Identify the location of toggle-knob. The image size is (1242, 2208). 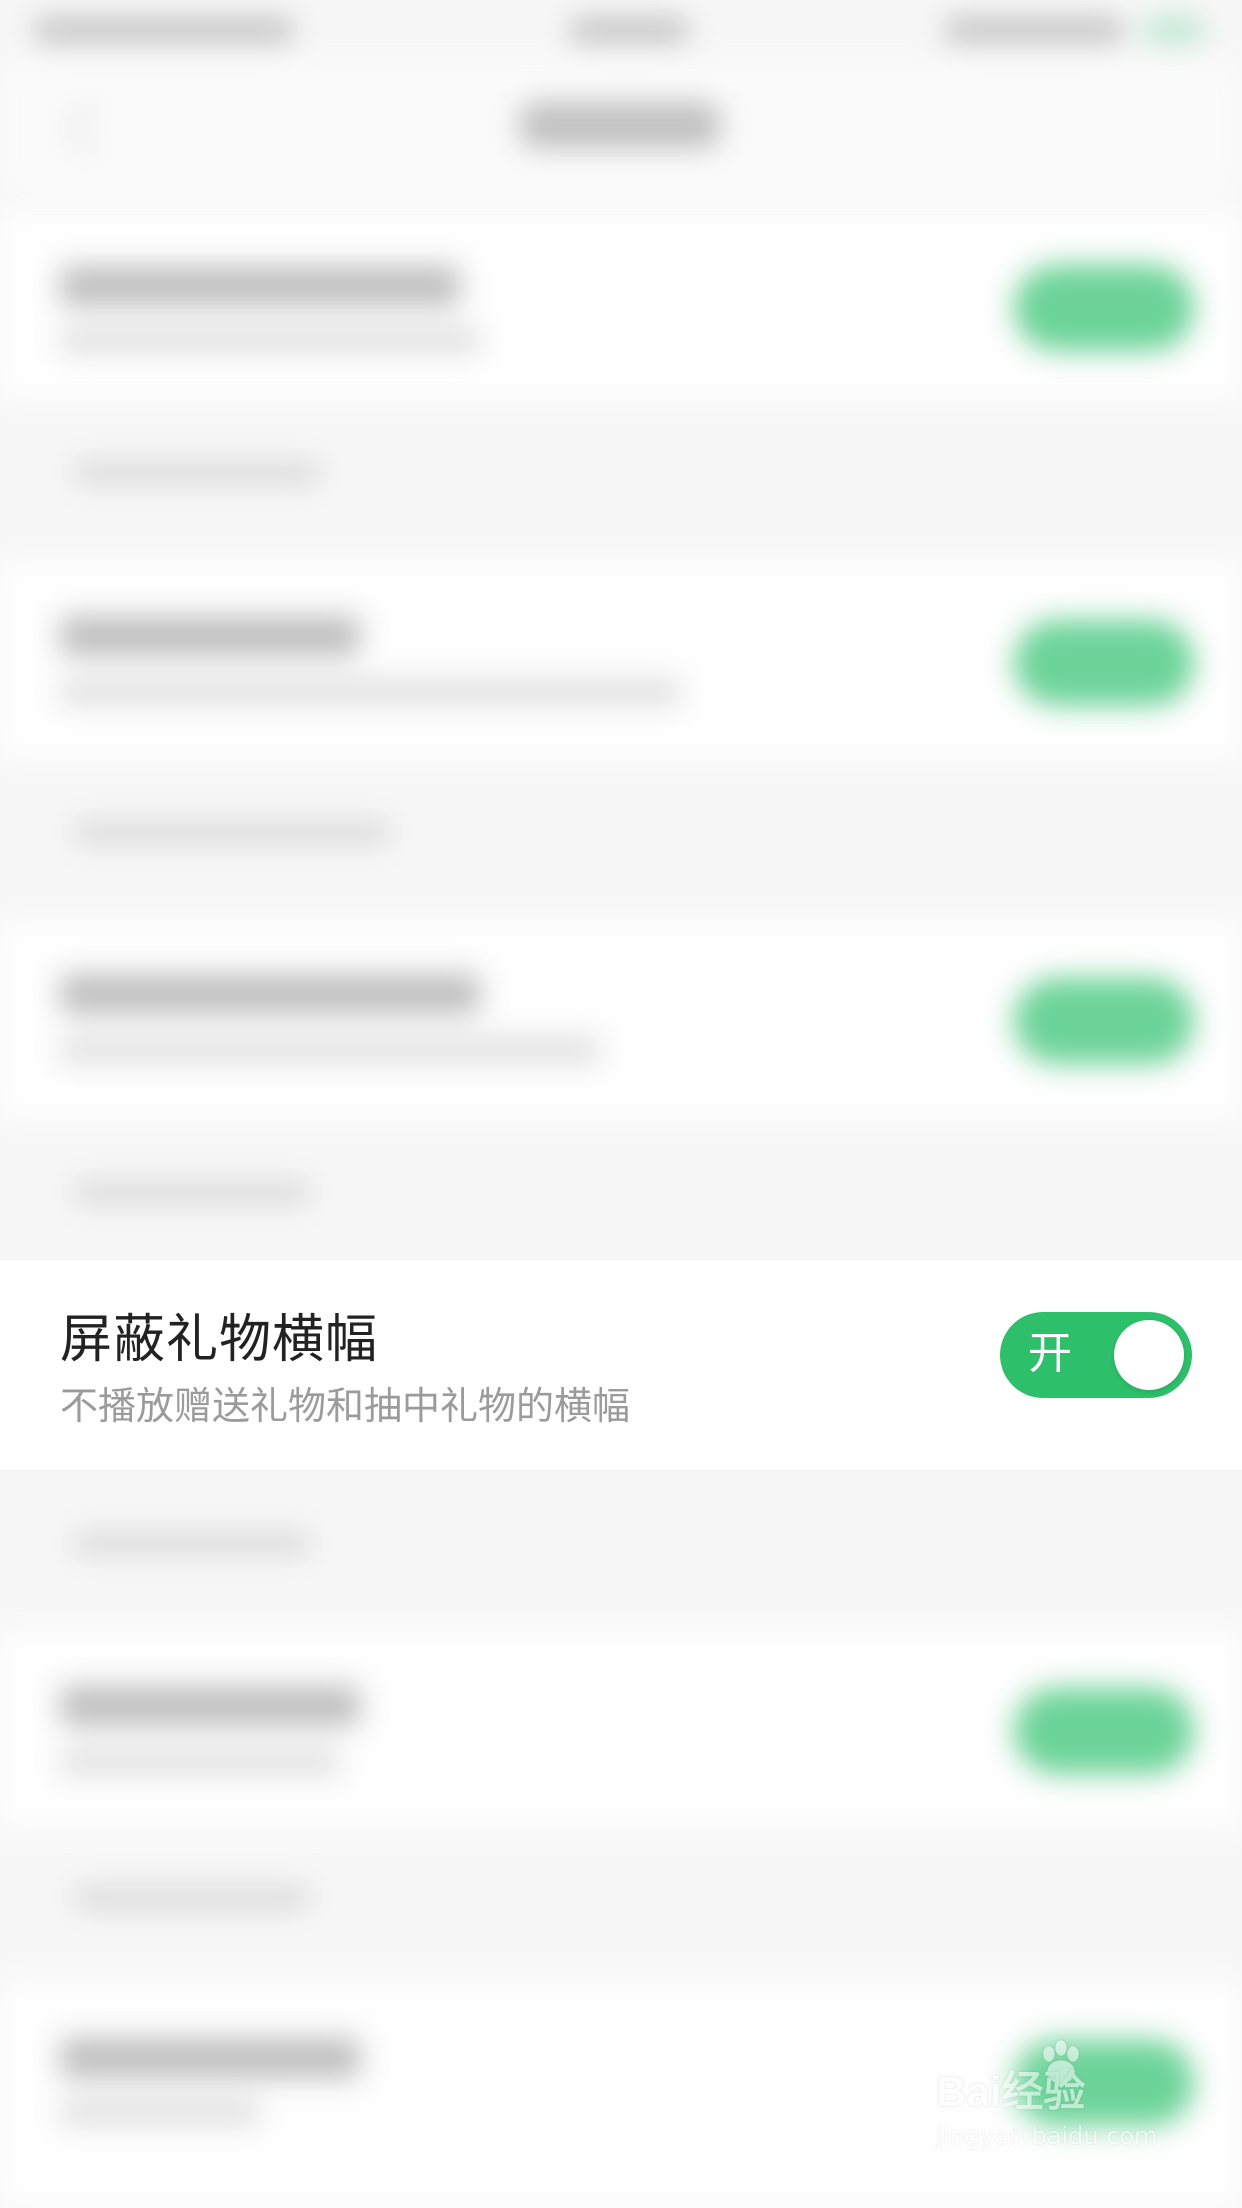
(1149, 1355).